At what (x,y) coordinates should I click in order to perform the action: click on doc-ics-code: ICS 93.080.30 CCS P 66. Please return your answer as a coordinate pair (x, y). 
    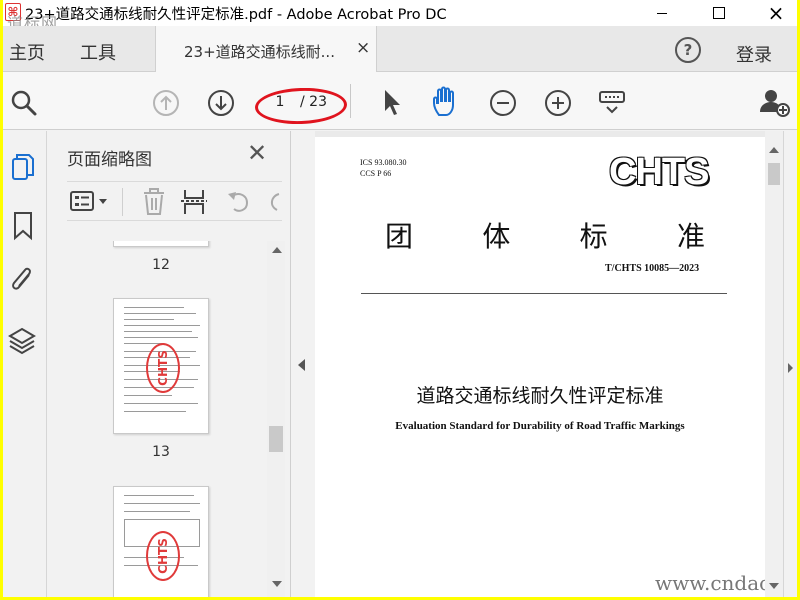
    Looking at the image, I should click on (383, 168).